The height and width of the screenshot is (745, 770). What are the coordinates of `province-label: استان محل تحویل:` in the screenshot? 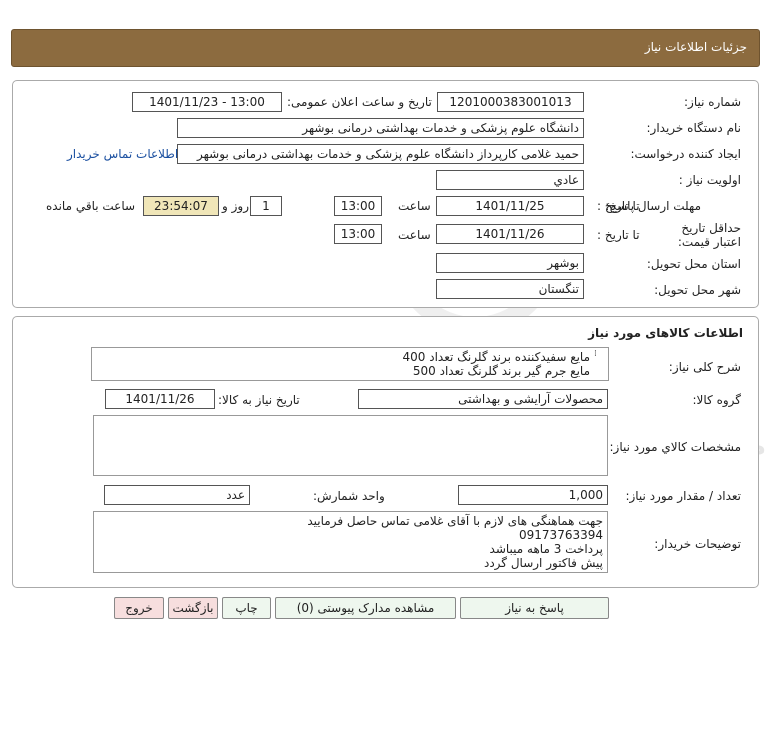 It's located at (693, 264).